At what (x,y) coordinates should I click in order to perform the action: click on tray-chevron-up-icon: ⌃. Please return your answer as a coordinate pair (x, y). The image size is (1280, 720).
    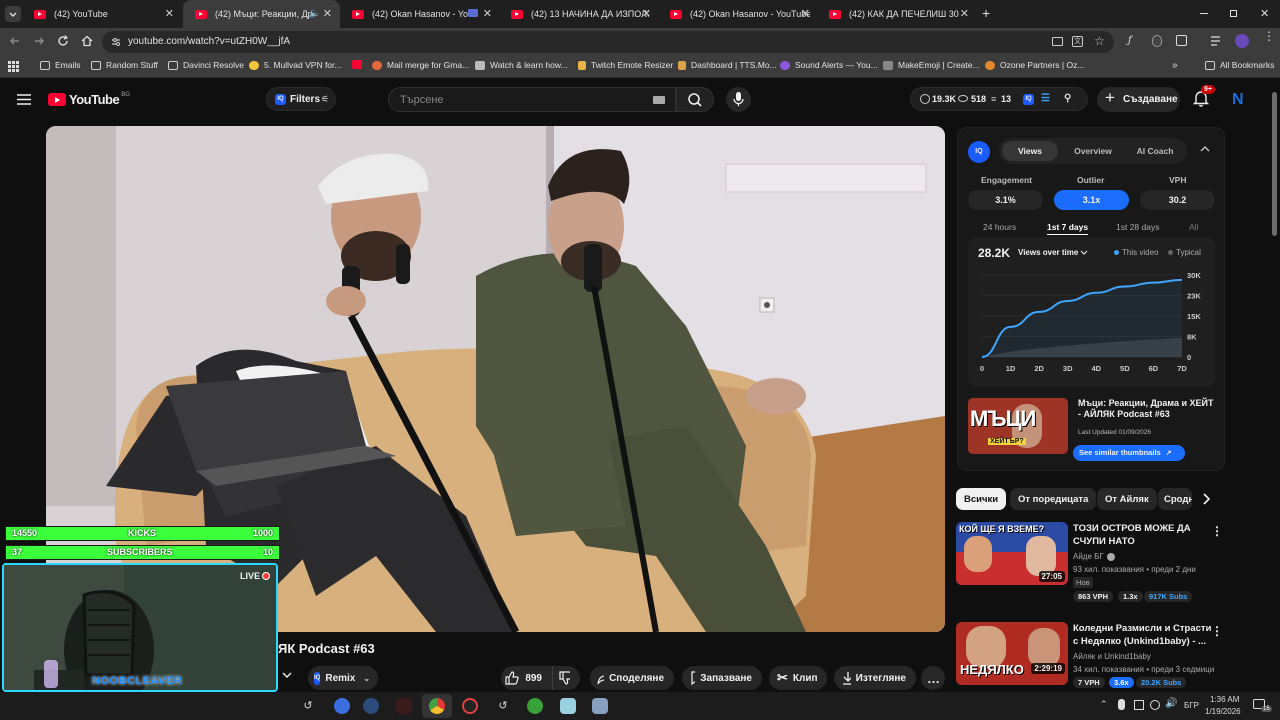
    Looking at the image, I should click on (1104, 704).